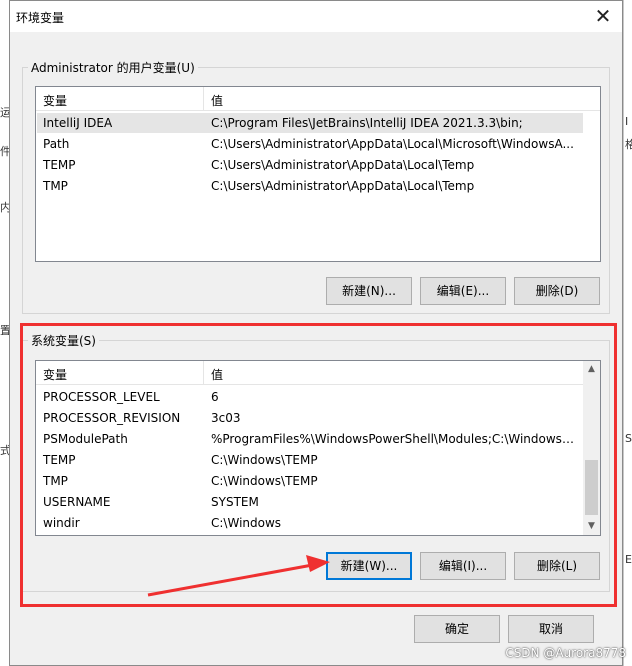 The height and width of the screenshot is (666, 632). Describe the element at coordinates (591, 448) in the screenshot. I see `system-variables-scrollbar: ▲ ▼` at that location.